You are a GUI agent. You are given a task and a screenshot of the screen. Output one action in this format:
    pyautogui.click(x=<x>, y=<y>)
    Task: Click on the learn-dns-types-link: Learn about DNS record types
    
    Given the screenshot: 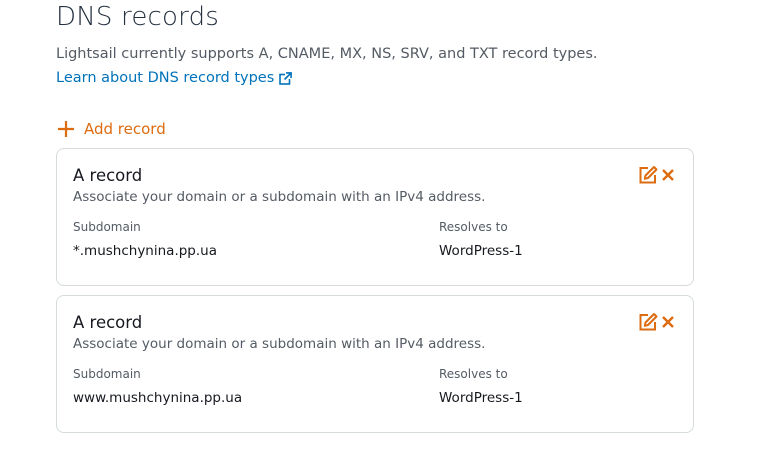 What is the action you would take?
    pyautogui.click(x=174, y=78)
    